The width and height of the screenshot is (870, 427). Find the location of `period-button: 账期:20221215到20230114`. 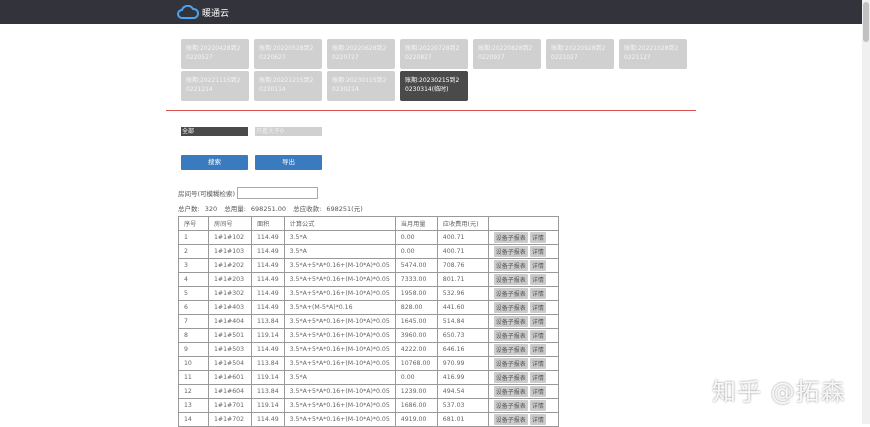

period-button: 账期:20221215到20230114 is located at coordinates (288, 86).